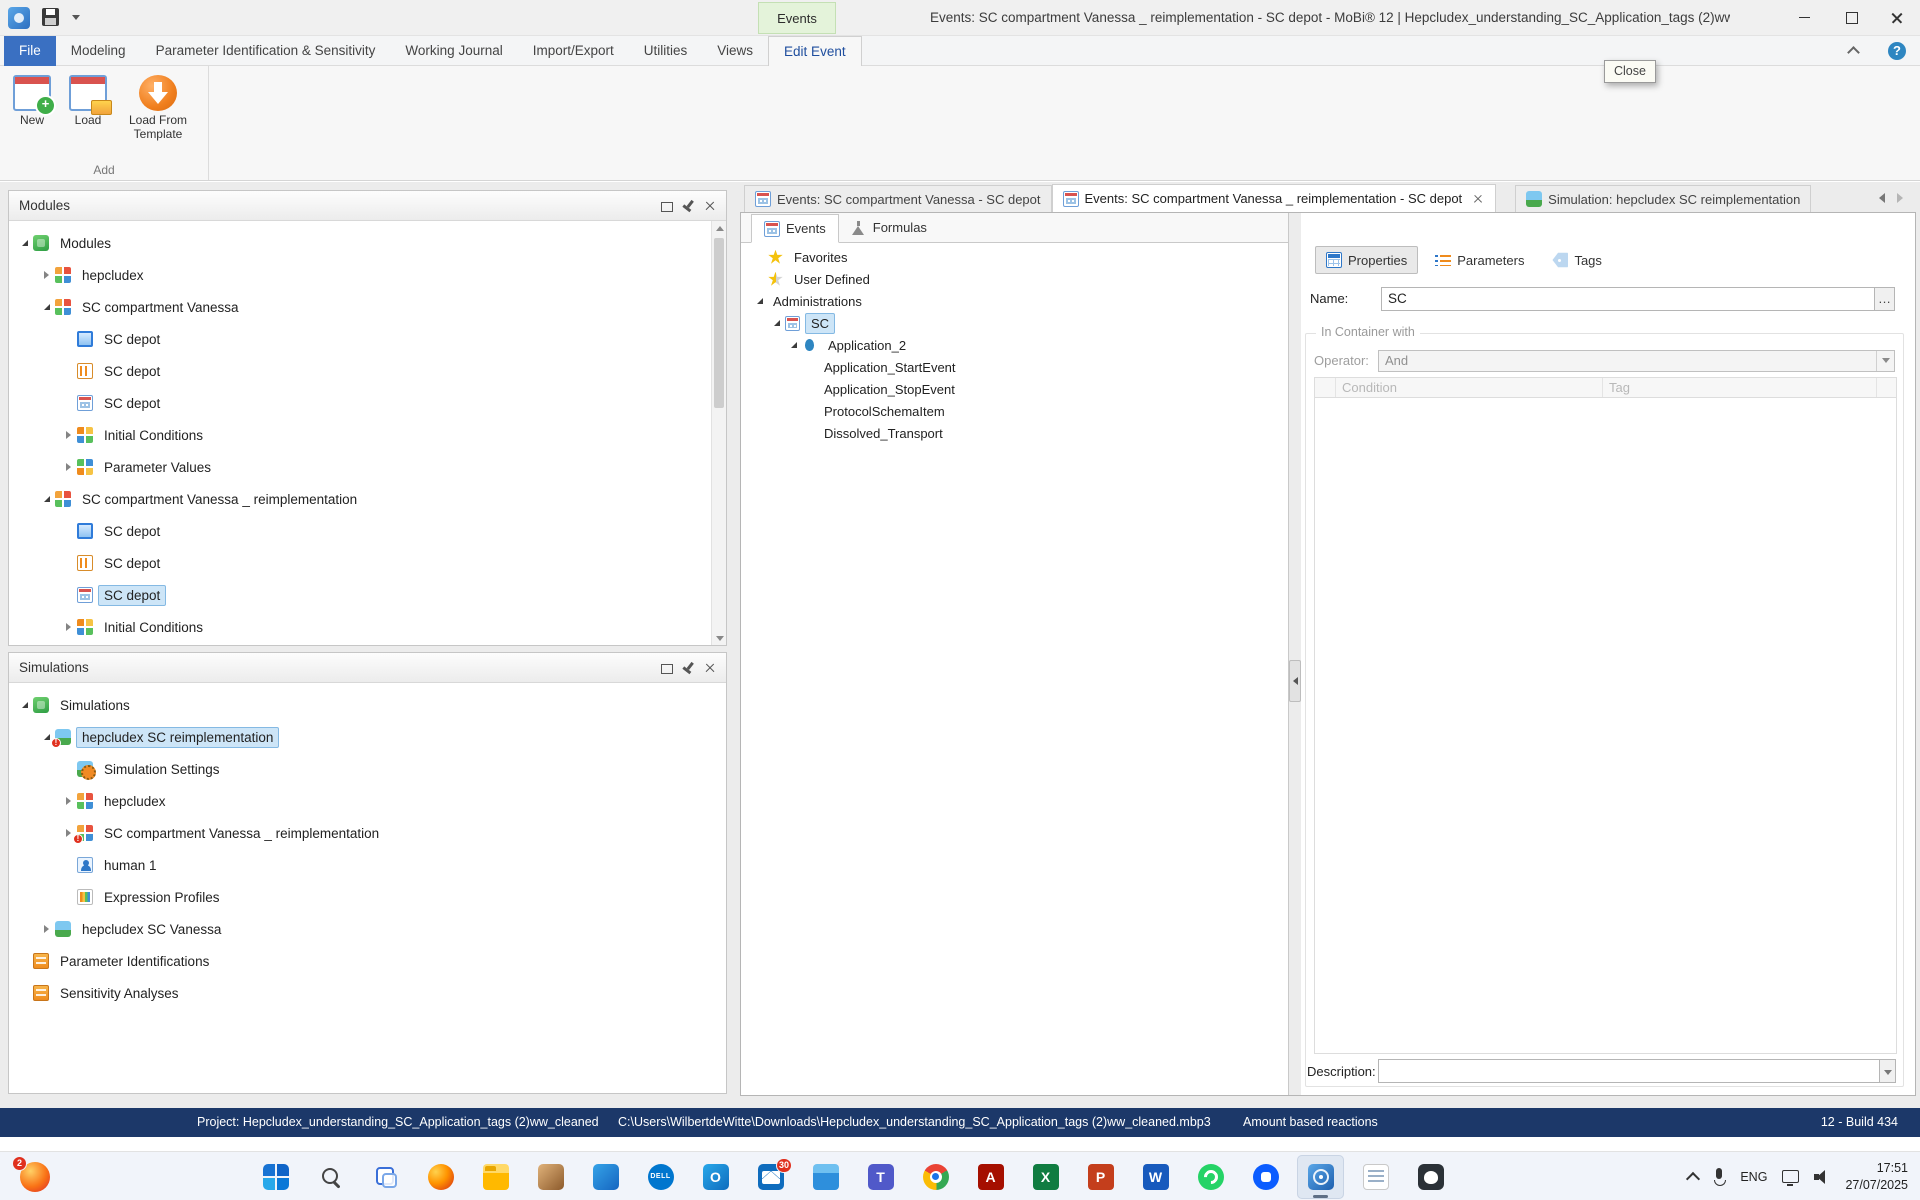  Describe the element at coordinates (1320, 1176) in the screenshot. I see `taskbar-mobi-icon` at that location.